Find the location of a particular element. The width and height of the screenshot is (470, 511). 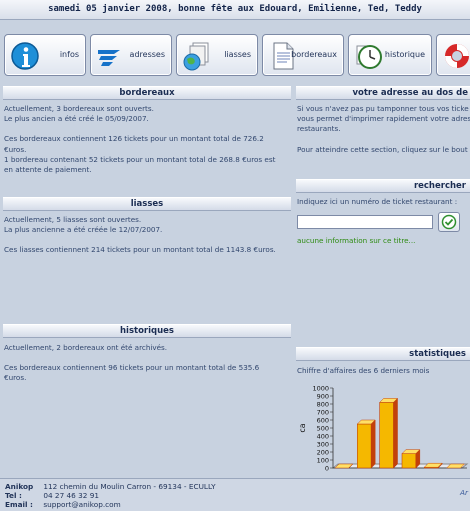

nav-adresses-button: adresses is located at coordinates (131, 55).